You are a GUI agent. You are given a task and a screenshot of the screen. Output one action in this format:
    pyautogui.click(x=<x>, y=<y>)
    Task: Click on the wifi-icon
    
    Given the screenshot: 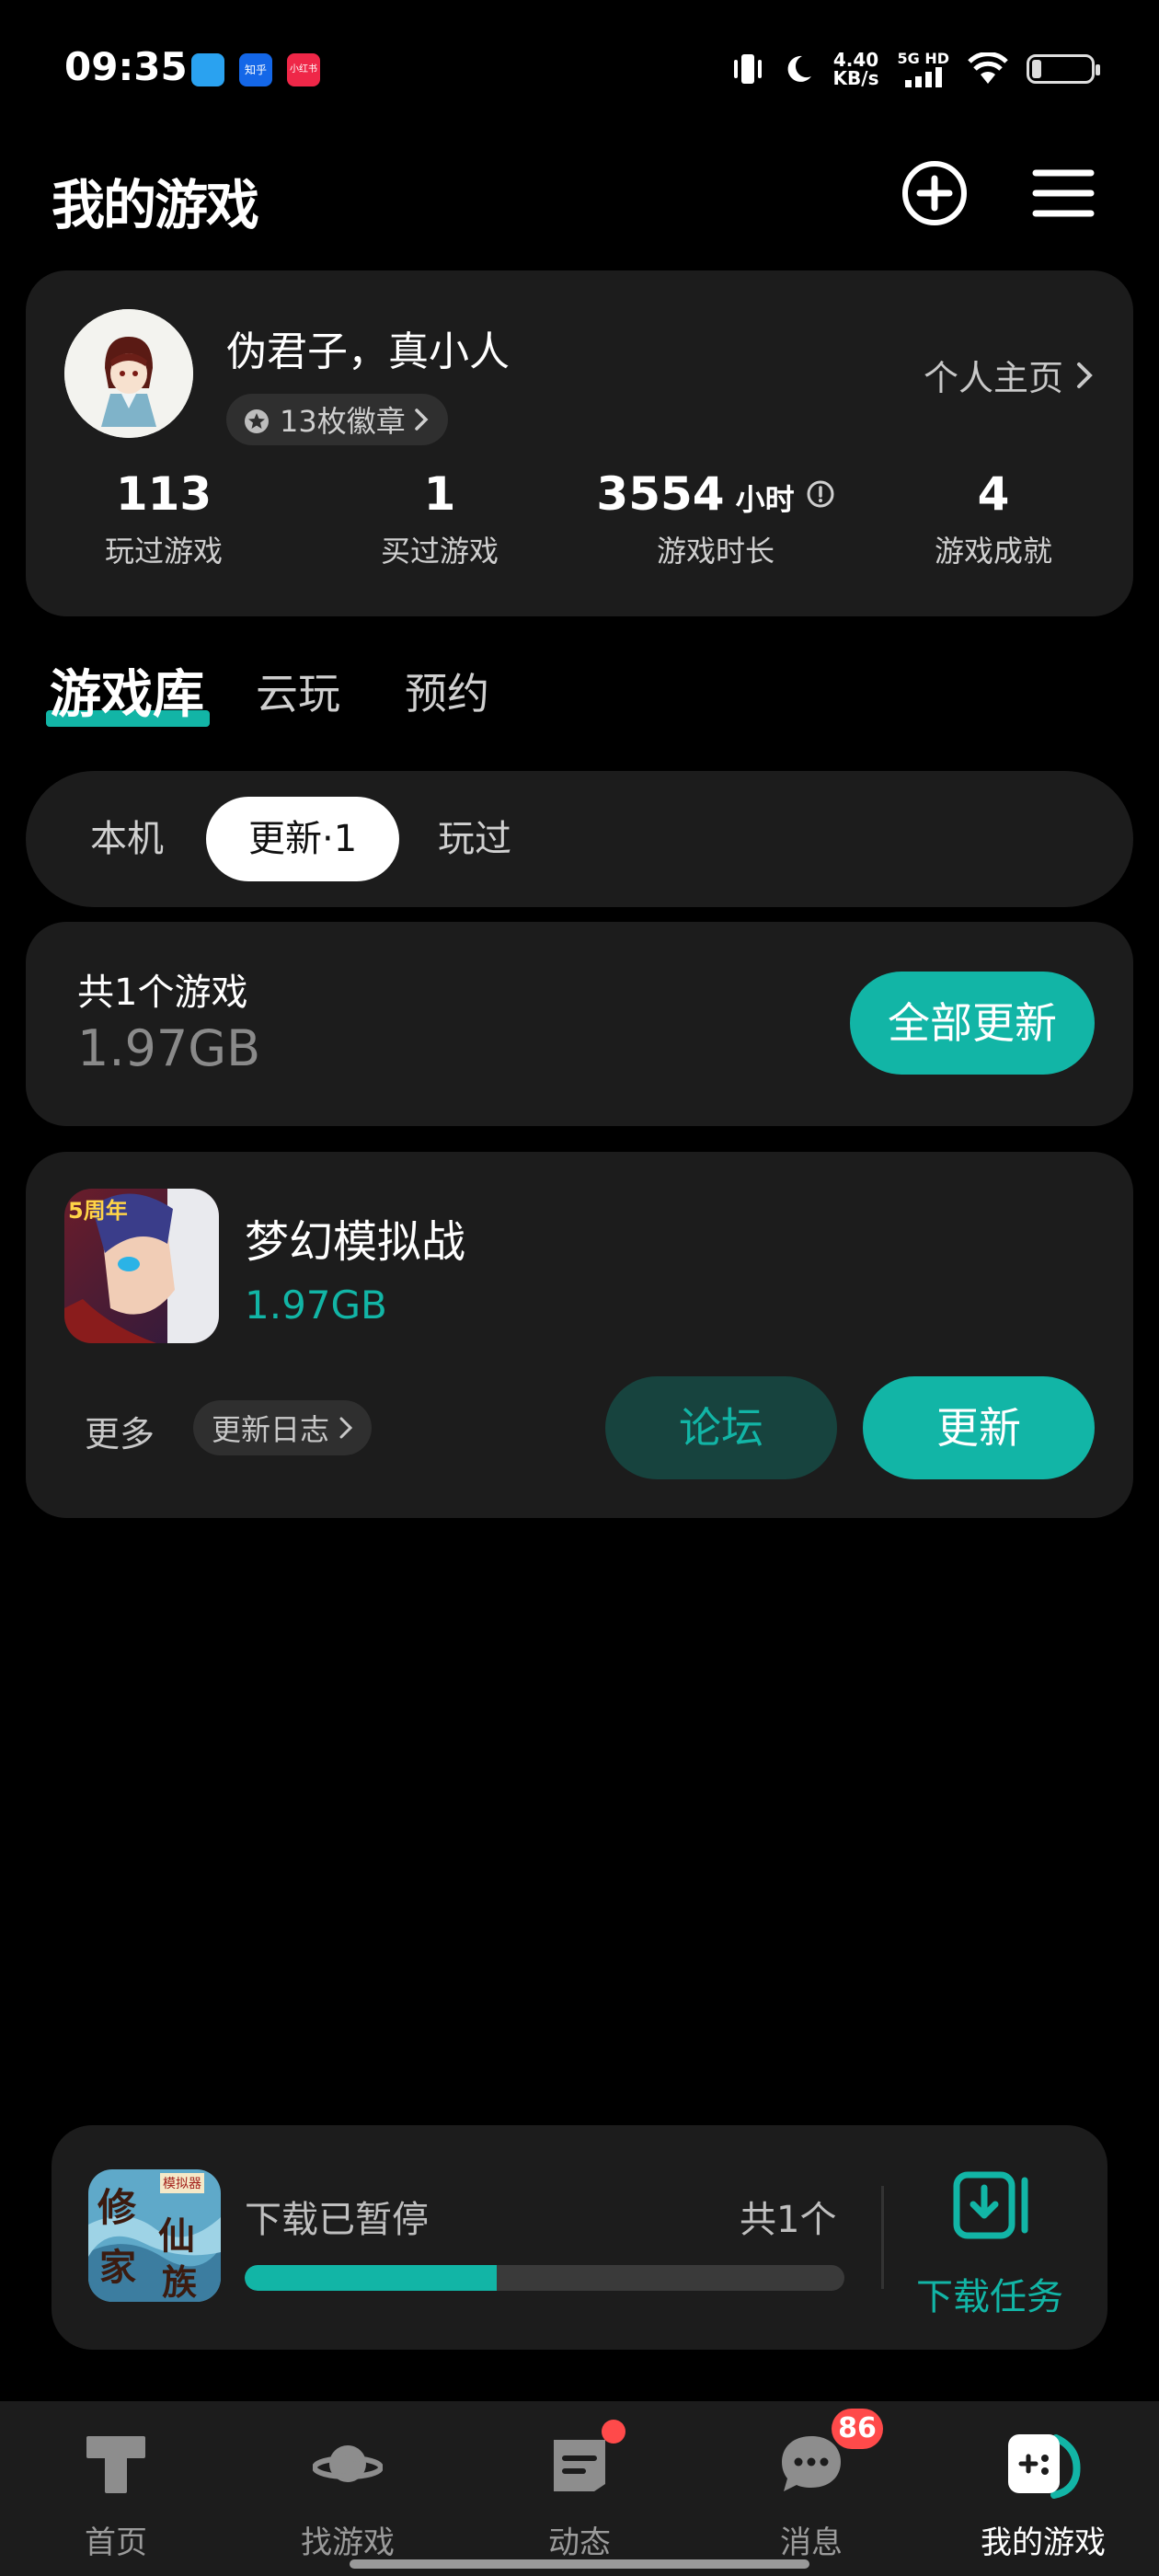 What is the action you would take?
    pyautogui.click(x=988, y=68)
    